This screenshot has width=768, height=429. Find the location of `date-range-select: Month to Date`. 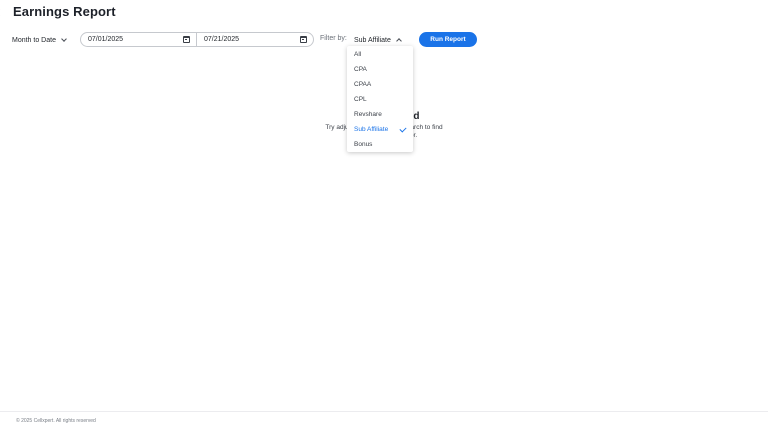

date-range-select: Month to Date is located at coordinates (39, 40).